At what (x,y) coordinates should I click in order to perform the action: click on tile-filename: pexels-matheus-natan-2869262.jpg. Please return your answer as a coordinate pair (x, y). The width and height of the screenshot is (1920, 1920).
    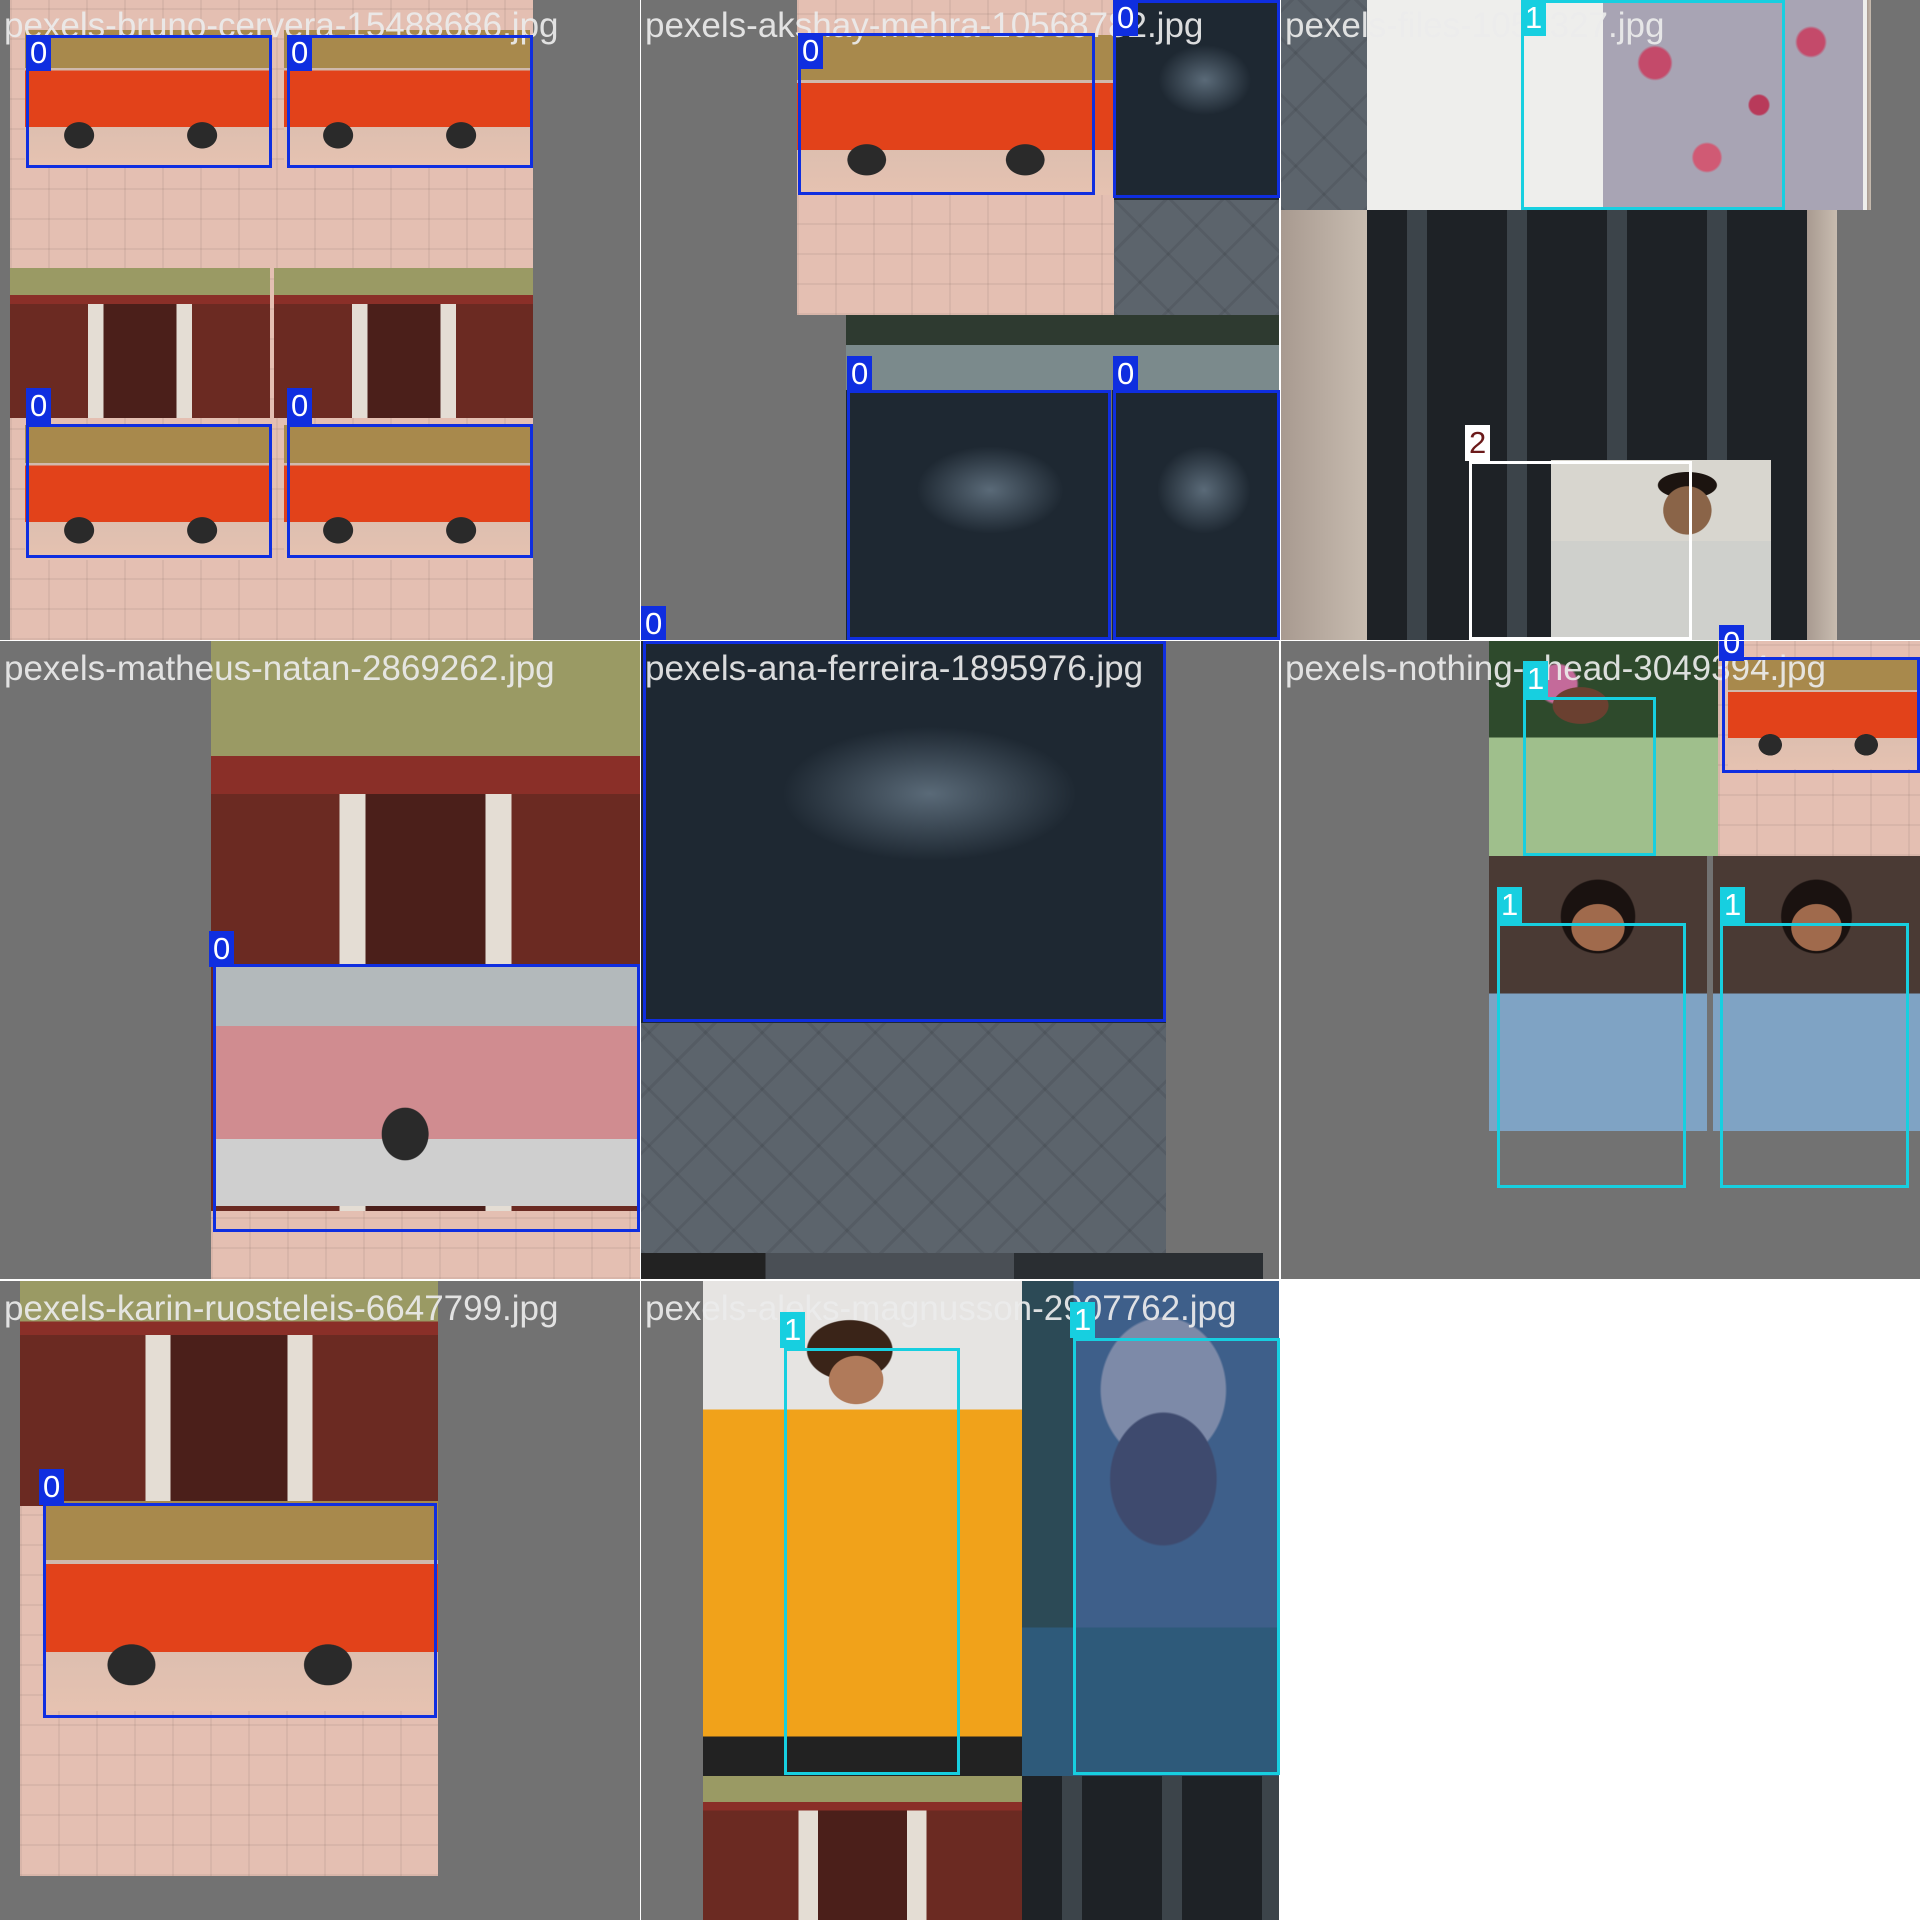
    Looking at the image, I should click on (279, 668).